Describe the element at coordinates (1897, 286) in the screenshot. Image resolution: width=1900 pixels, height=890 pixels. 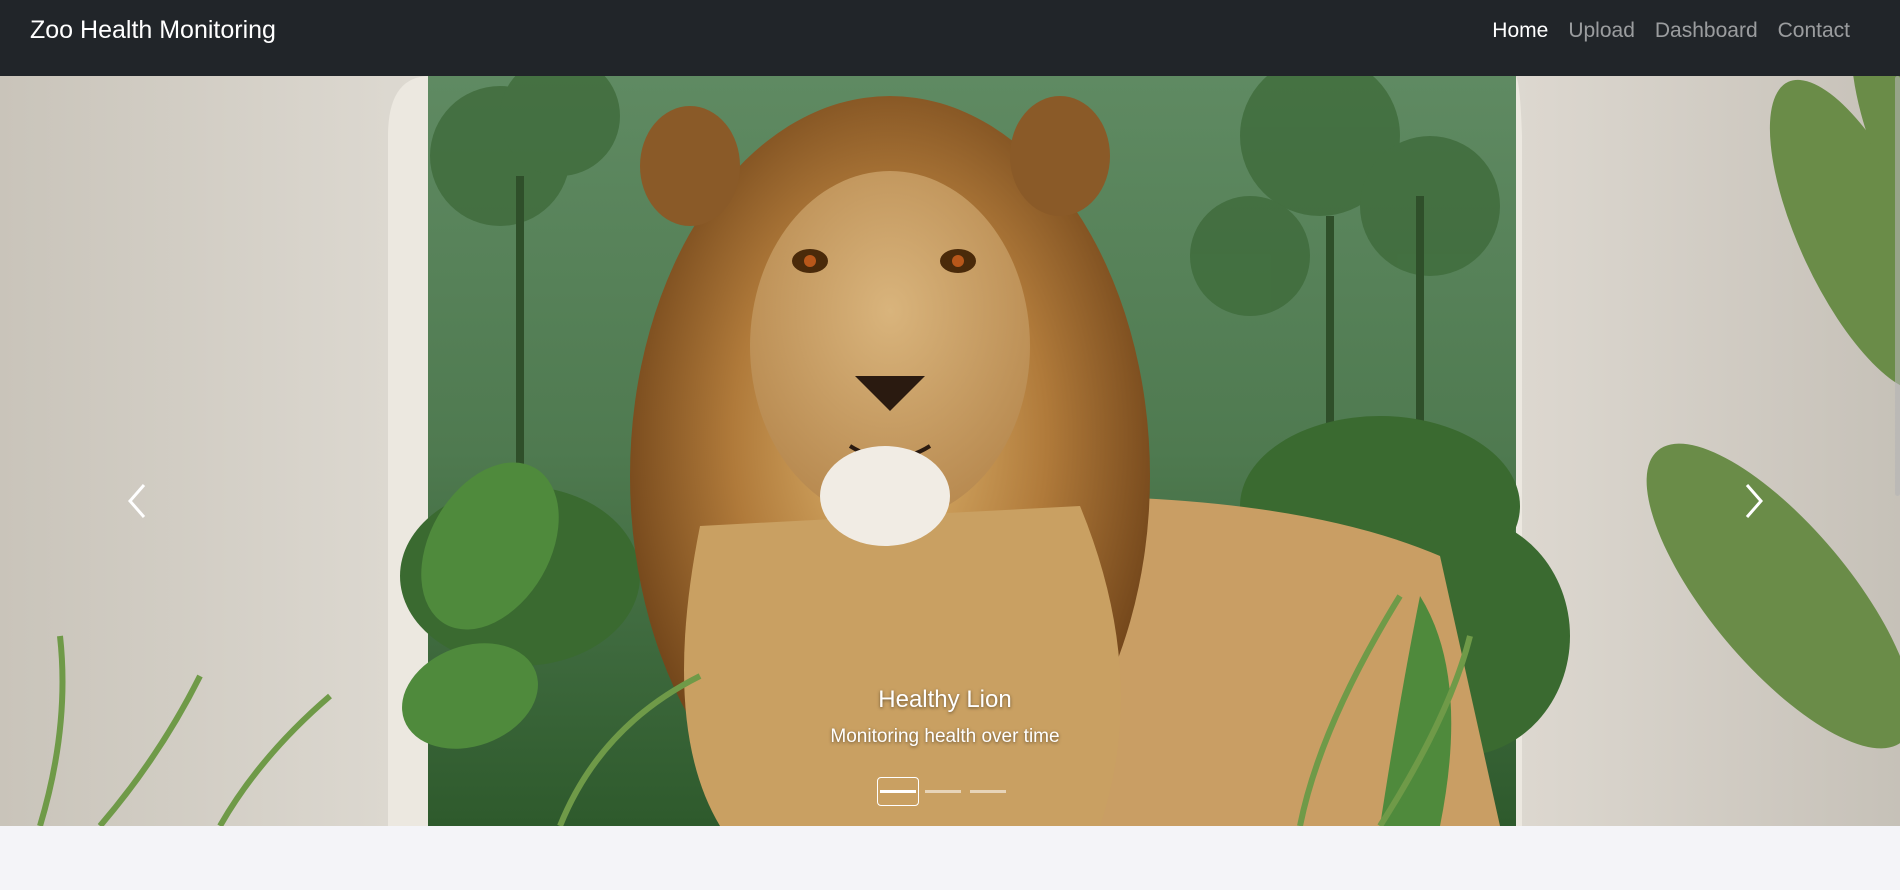
I see `page-scrollbar` at that location.